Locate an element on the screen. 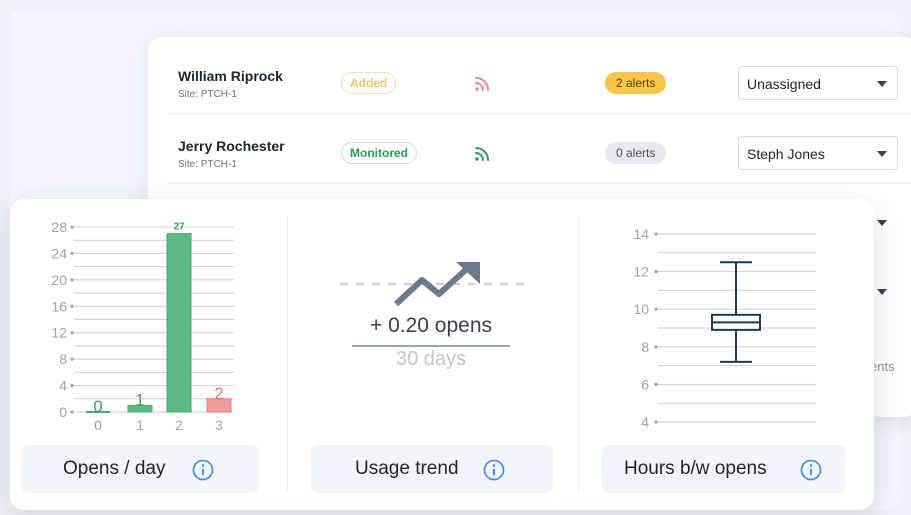 The width and height of the screenshot is (911, 515). y-tick-label: 6 is located at coordinates (645, 384).